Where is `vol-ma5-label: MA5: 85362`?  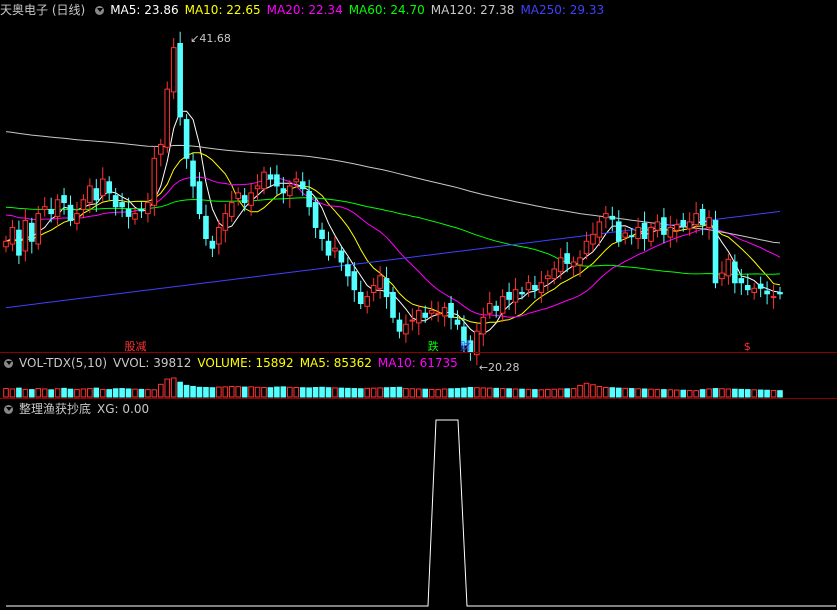 vol-ma5-label: MA5: 85362 is located at coordinates (335, 363).